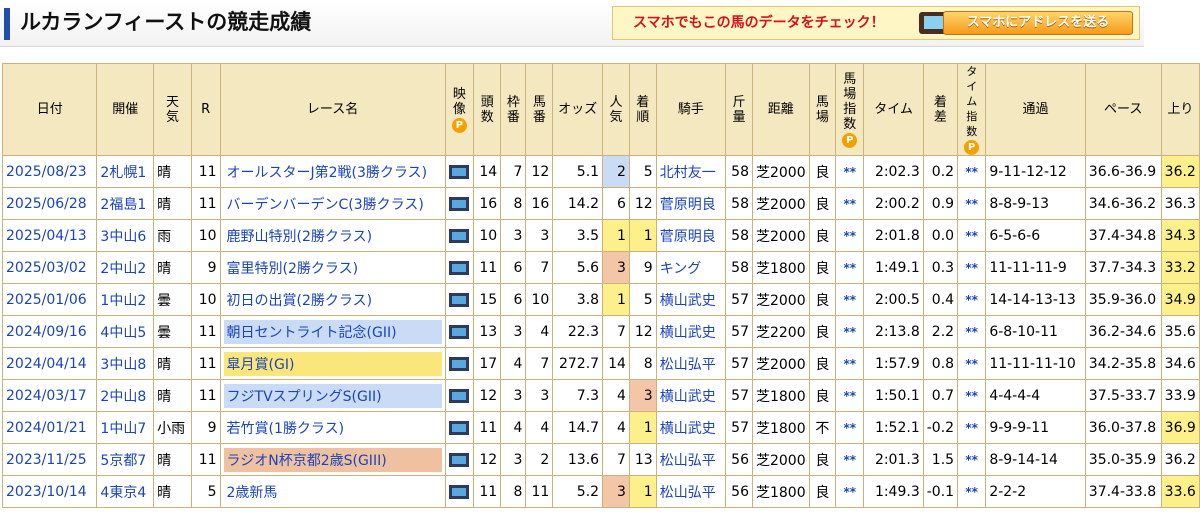 This screenshot has width=1200, height=521. What do you see at coordinates (172, 395) in the screenshot?
I see `cell-weather: 晴` at bounding box center [172, 395].